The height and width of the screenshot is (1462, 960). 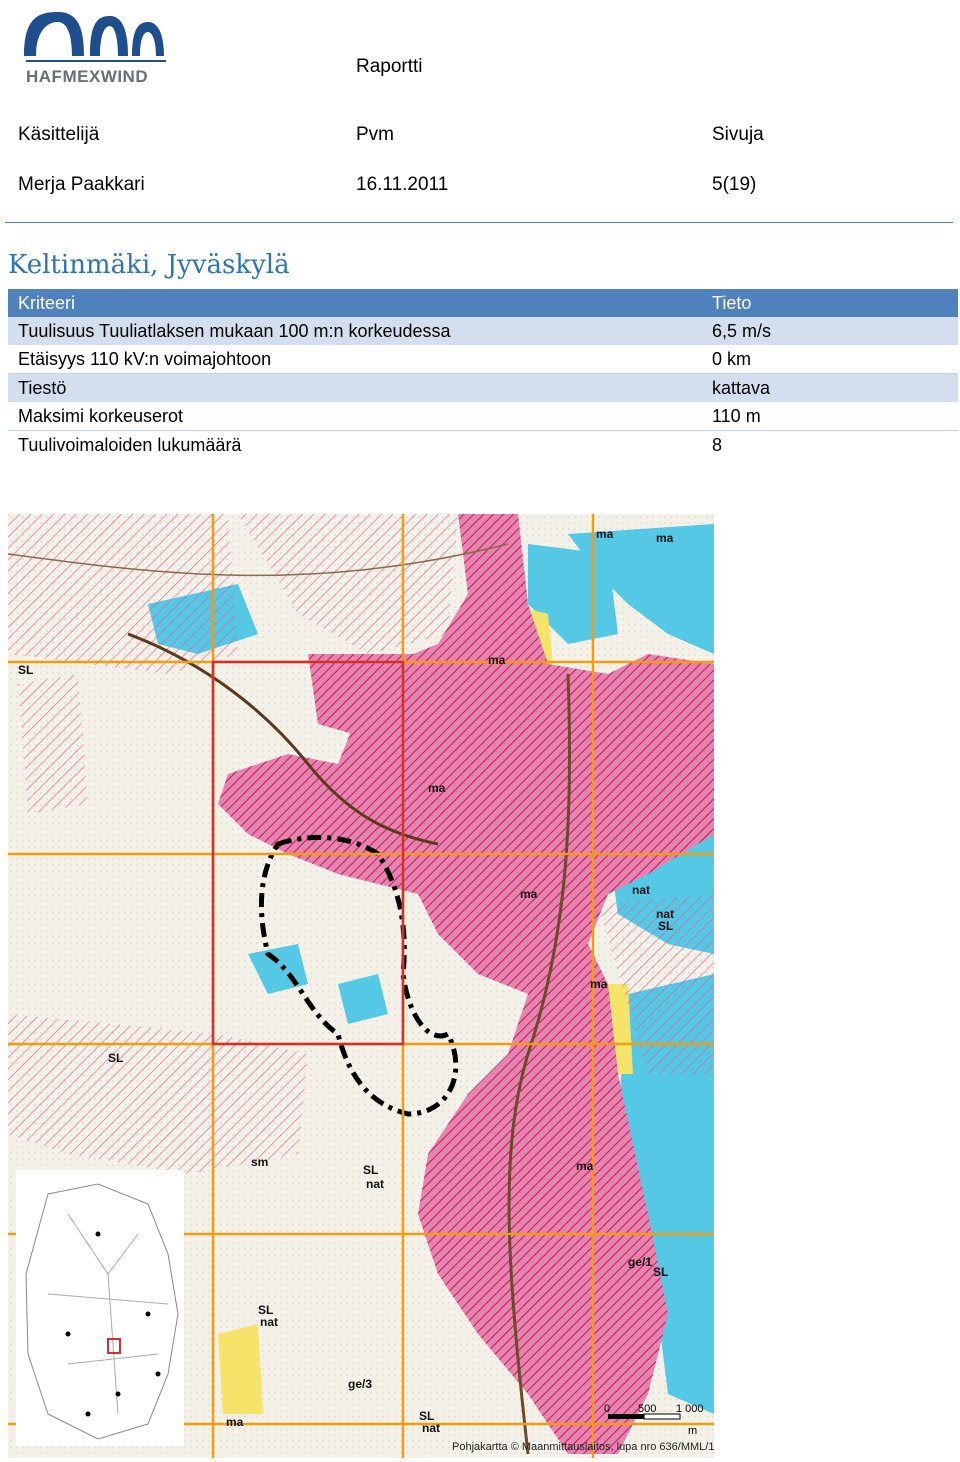 I want to click on scale-zero: 0, so click(x=607, y=1409).